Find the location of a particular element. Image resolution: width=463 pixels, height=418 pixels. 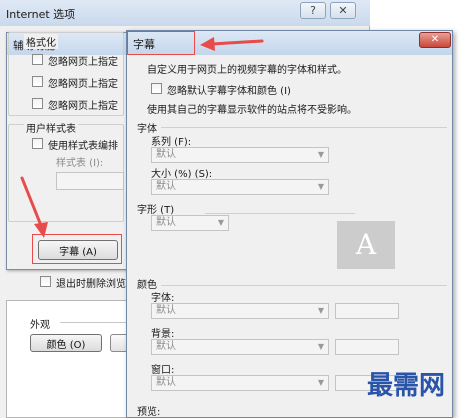

stylesheet-input is located at coordinates (90, 181).